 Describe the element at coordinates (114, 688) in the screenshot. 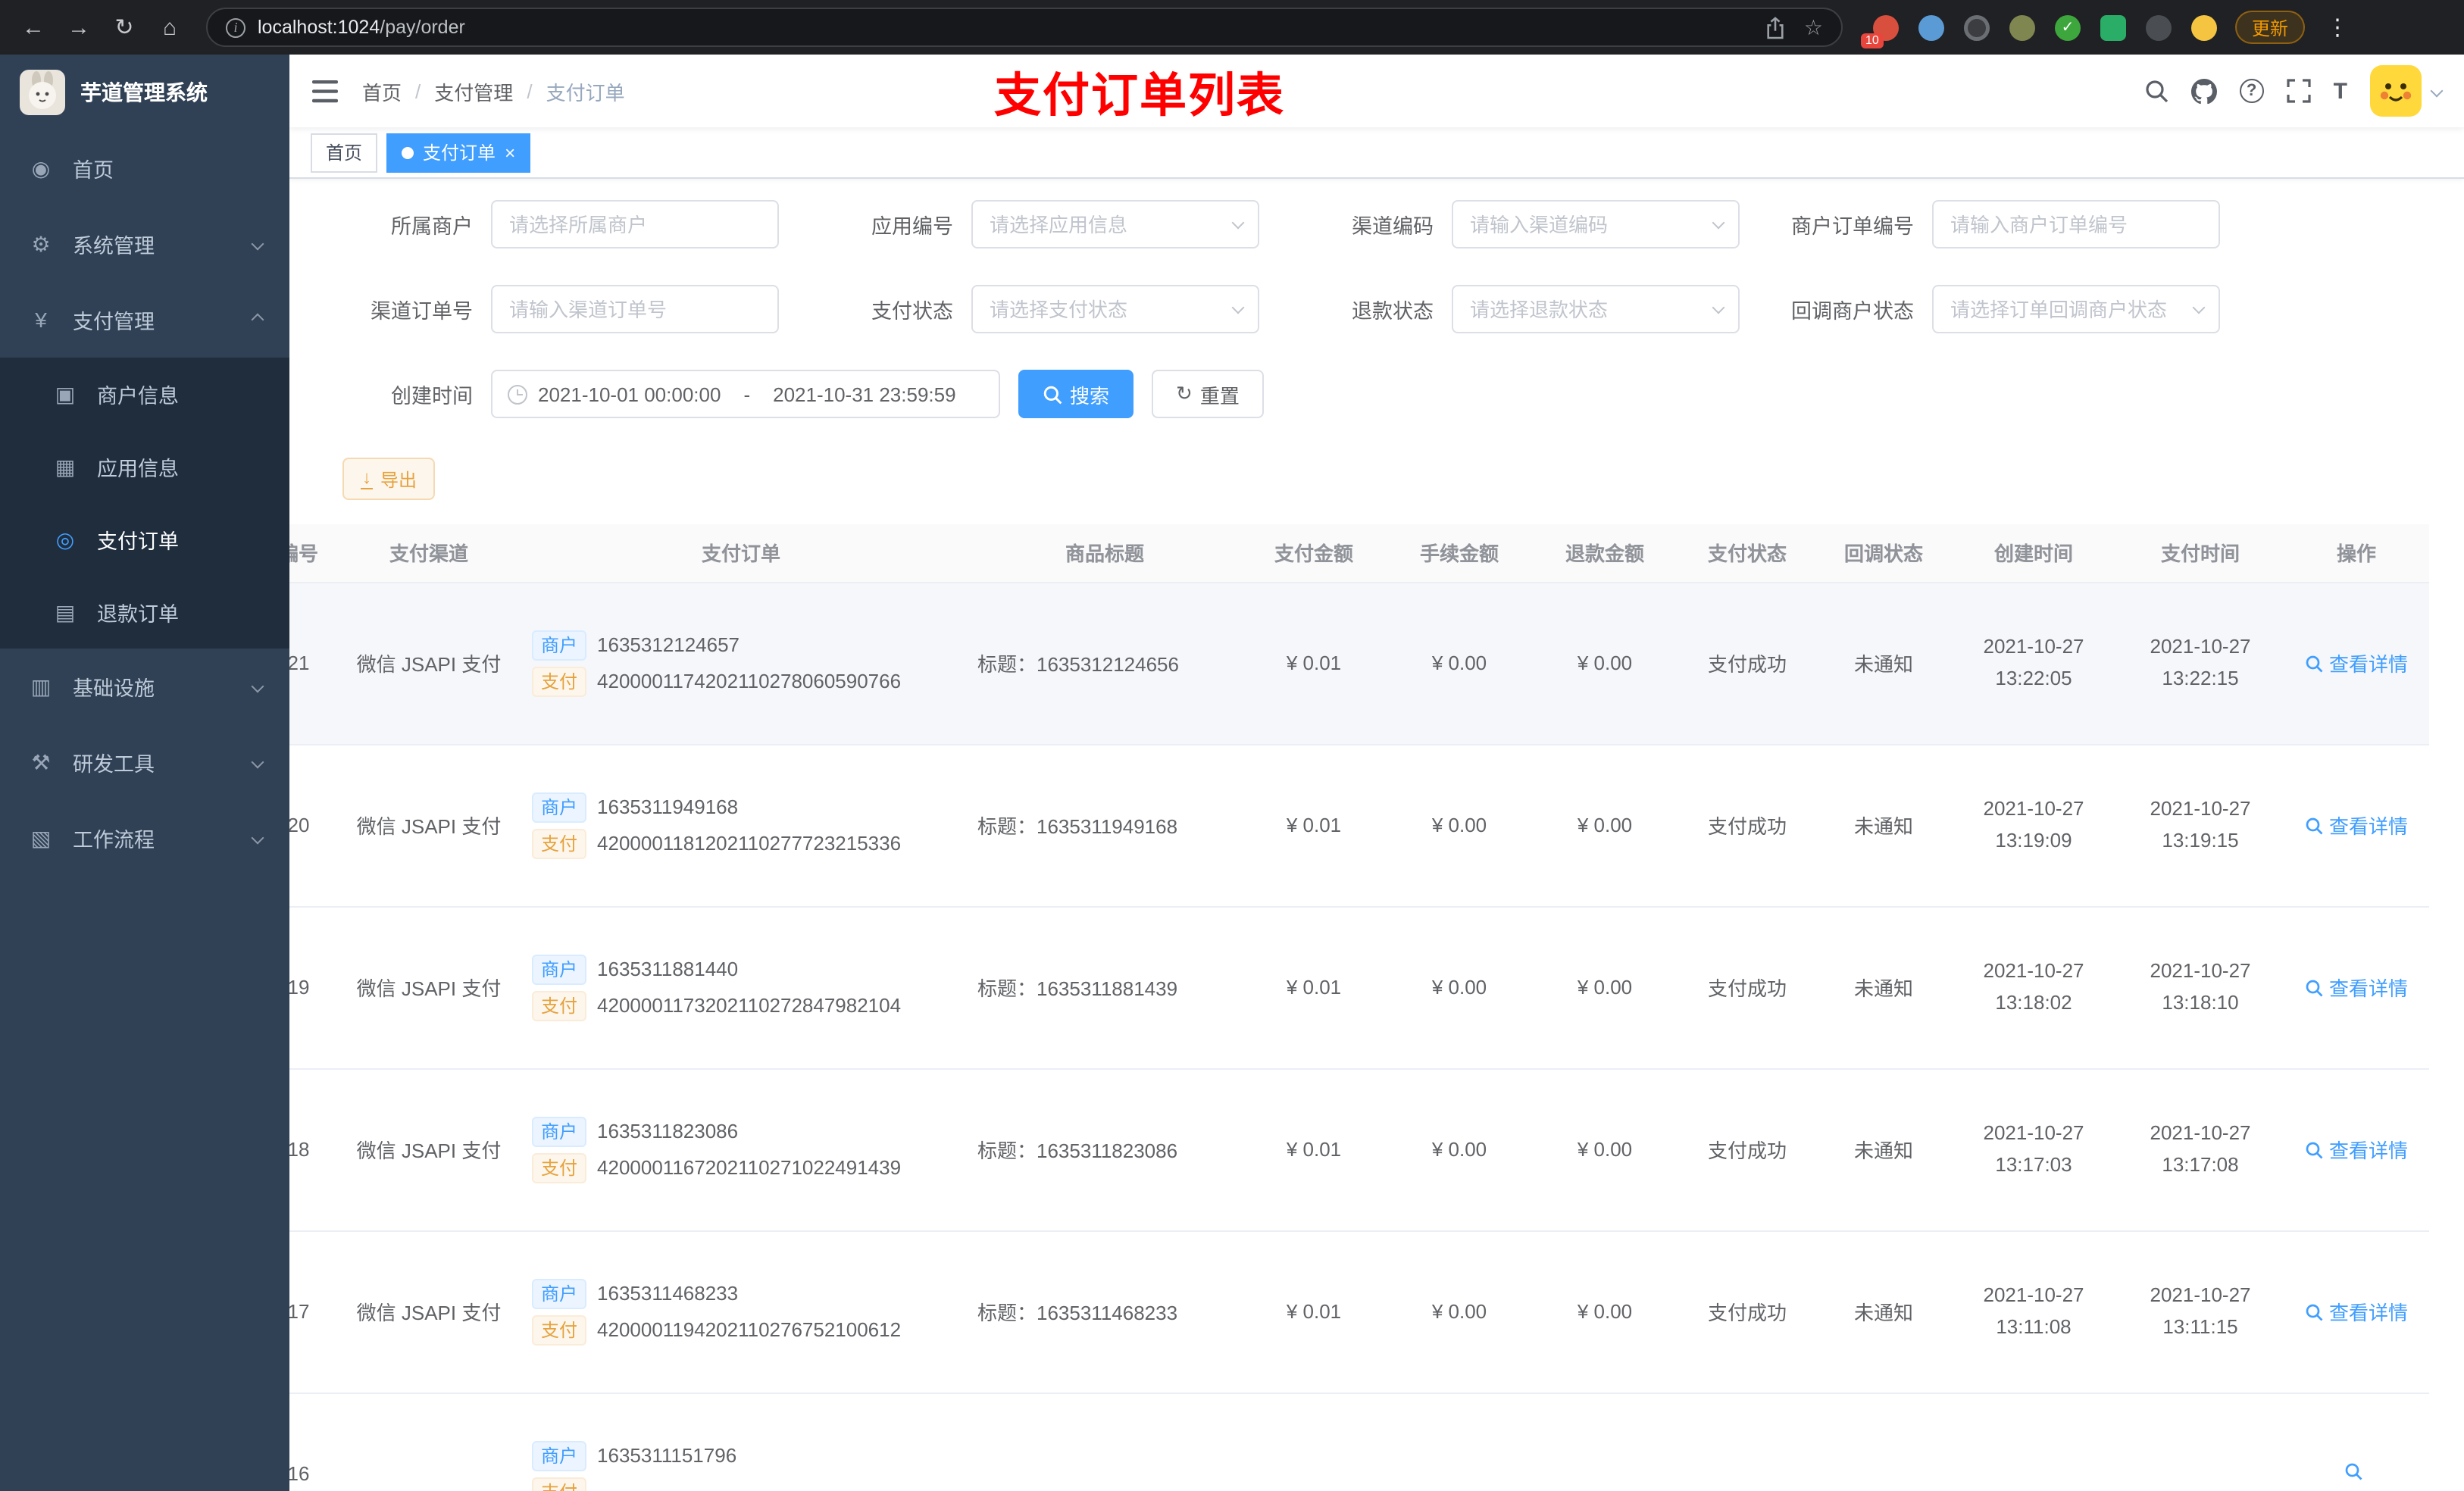

I see `sidebar-item-label: 基础设施` at that location.